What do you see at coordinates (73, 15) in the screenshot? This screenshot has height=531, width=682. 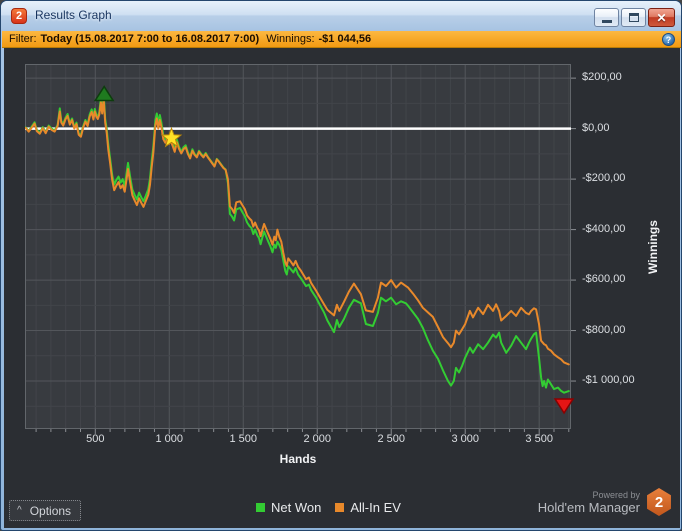 I see `window-title: Results Graph` at bounding box center [73, 15].